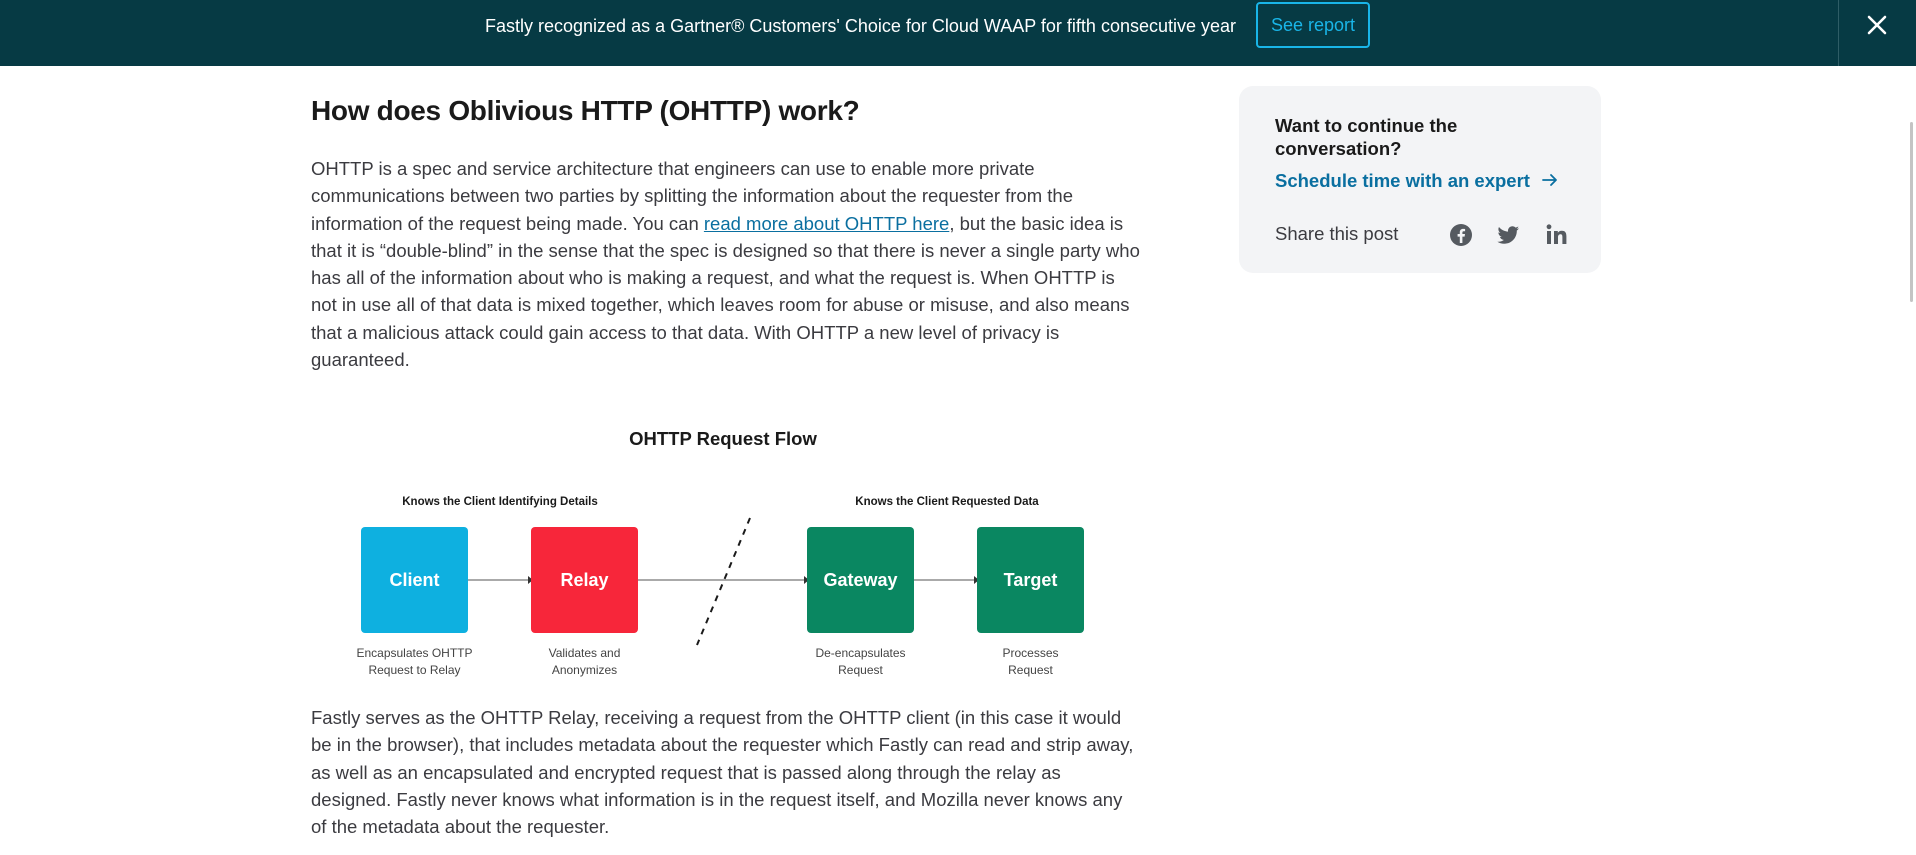 This screenshot has height=855, width=1916. I want to click on arrow-right-icon, so click(1550, 181).